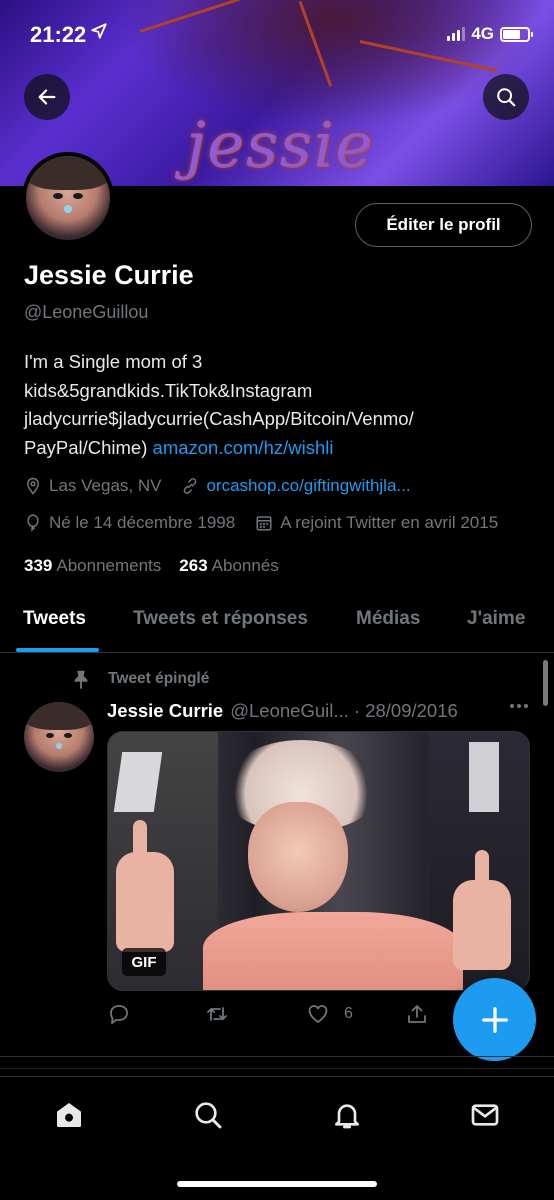 The width and height of the screenshot is (554, 1200). I want to click on profile-tabs: Tweets Tweets et réponses Médias J'aime, so click(277, 621).